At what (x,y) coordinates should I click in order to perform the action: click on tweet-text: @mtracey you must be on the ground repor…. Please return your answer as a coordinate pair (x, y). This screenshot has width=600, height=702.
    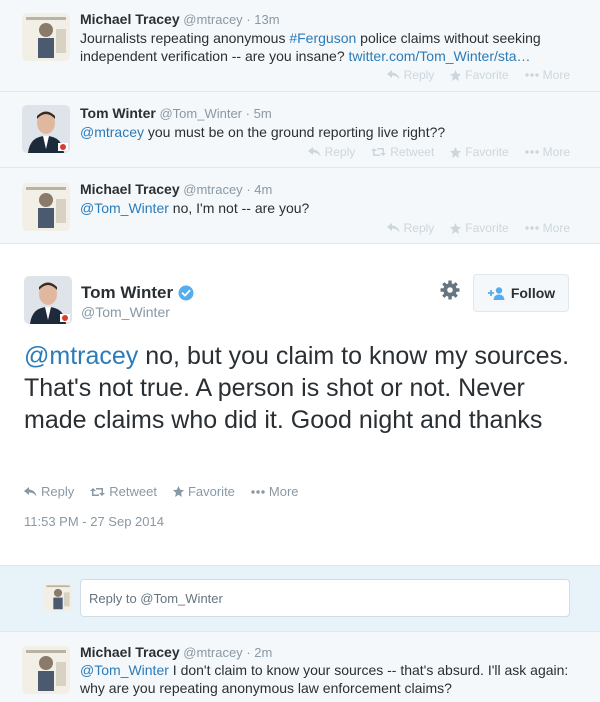
    Looking at the image, I should click on (330, 132).